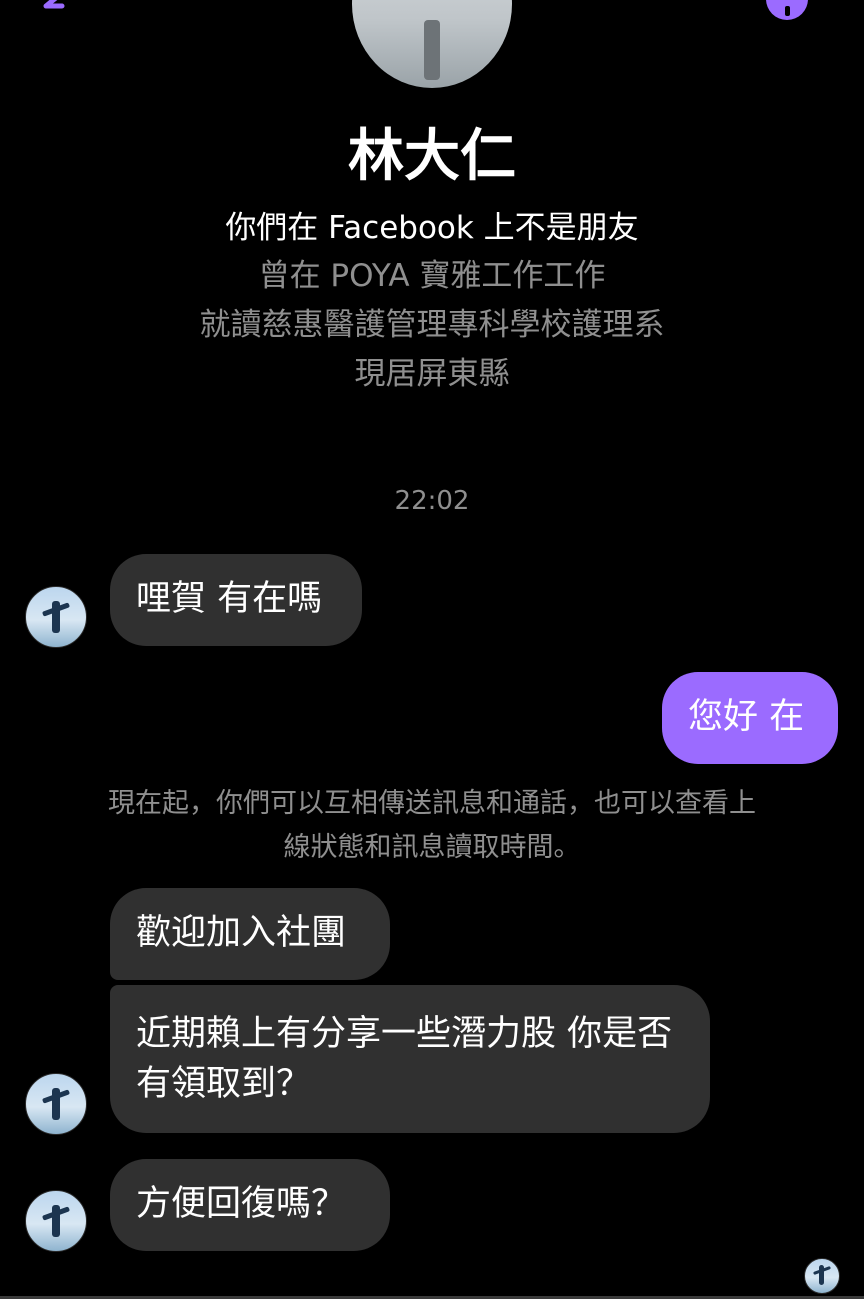 Image resolution: width=864 pixels, height=1299 pixels. I want to click on message-bubble-received: 哩賀 有在嗎, so click(236, 600).